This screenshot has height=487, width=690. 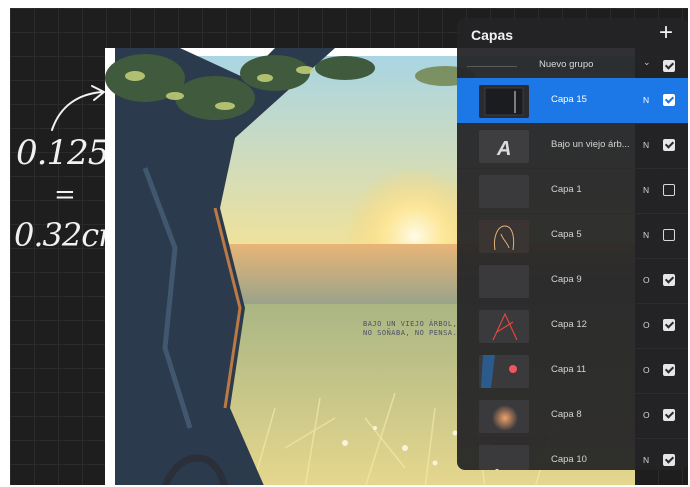 What do you see at coordinates (504, 101) in the screenshot?
I see `dark-rect-icon` at bounding box center [504, 101].